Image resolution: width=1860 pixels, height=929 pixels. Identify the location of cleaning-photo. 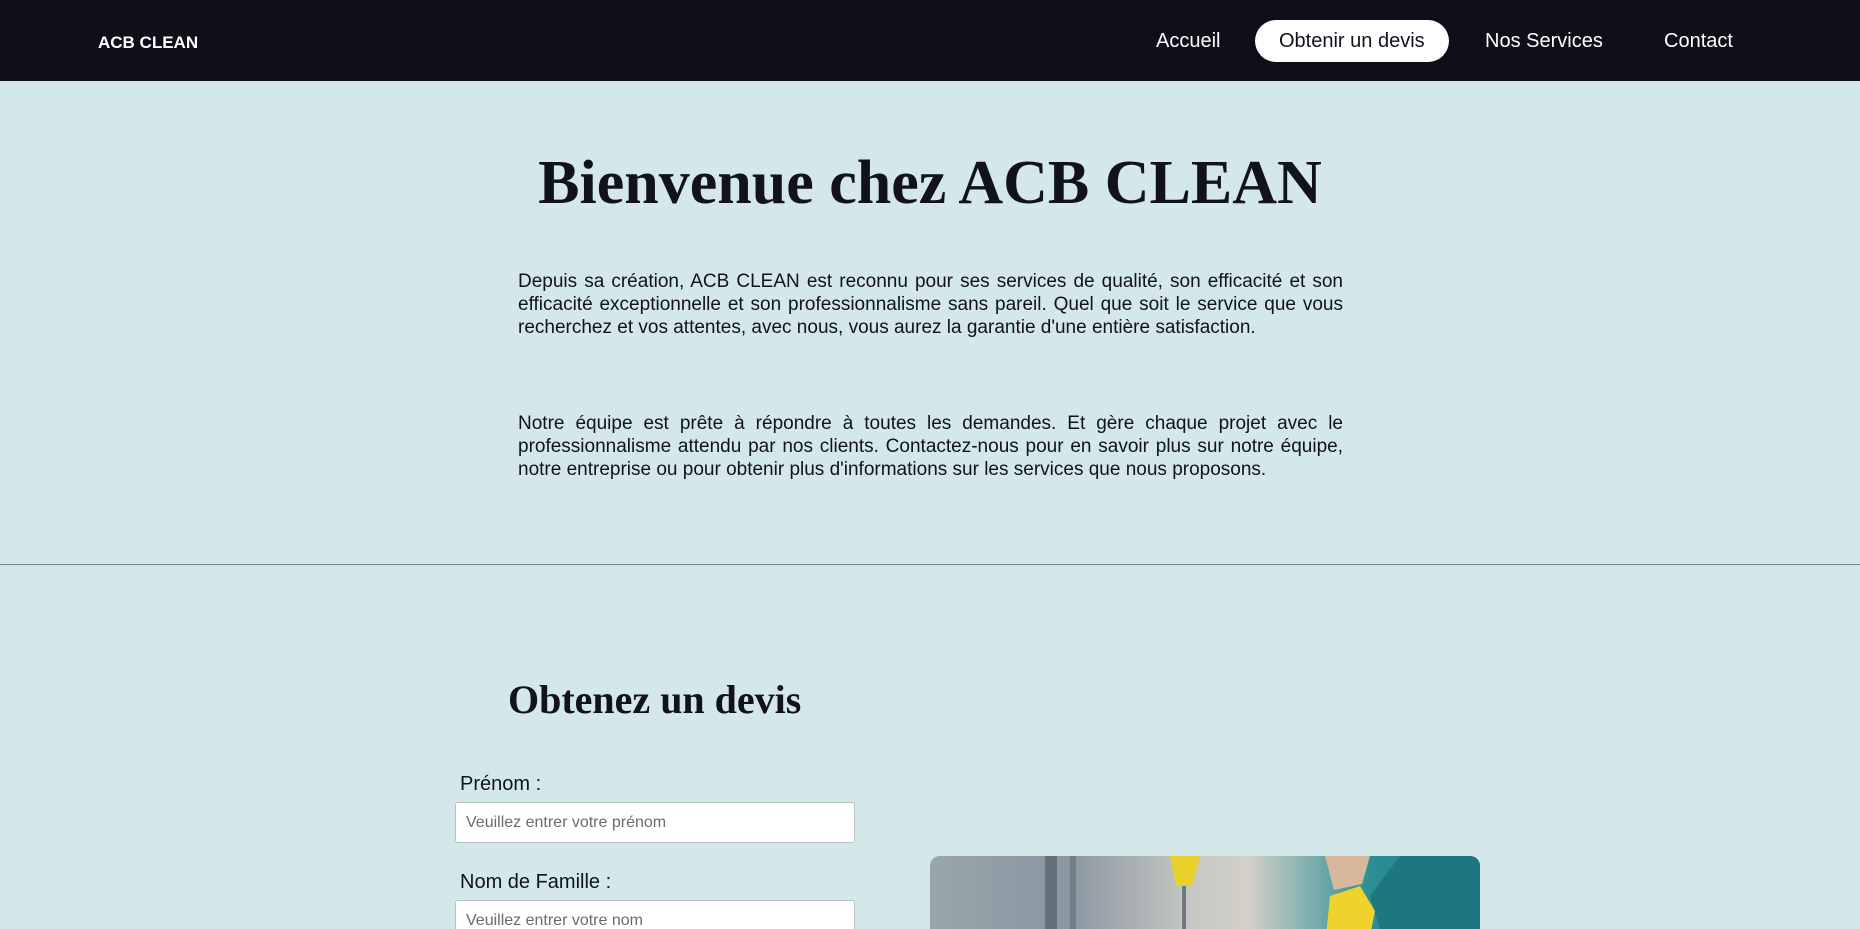
(1205, 892).